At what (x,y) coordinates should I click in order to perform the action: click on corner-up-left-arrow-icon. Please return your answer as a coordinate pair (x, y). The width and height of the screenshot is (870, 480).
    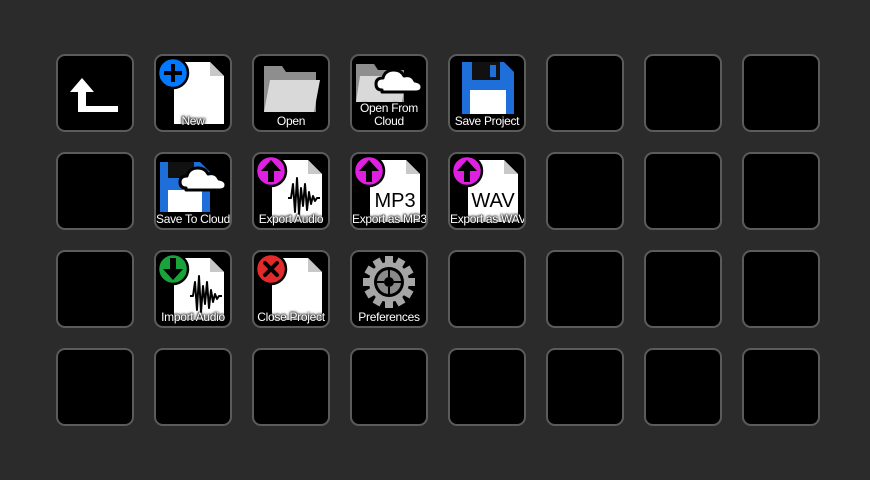
    Looking at the image, I should click on (94, 95).